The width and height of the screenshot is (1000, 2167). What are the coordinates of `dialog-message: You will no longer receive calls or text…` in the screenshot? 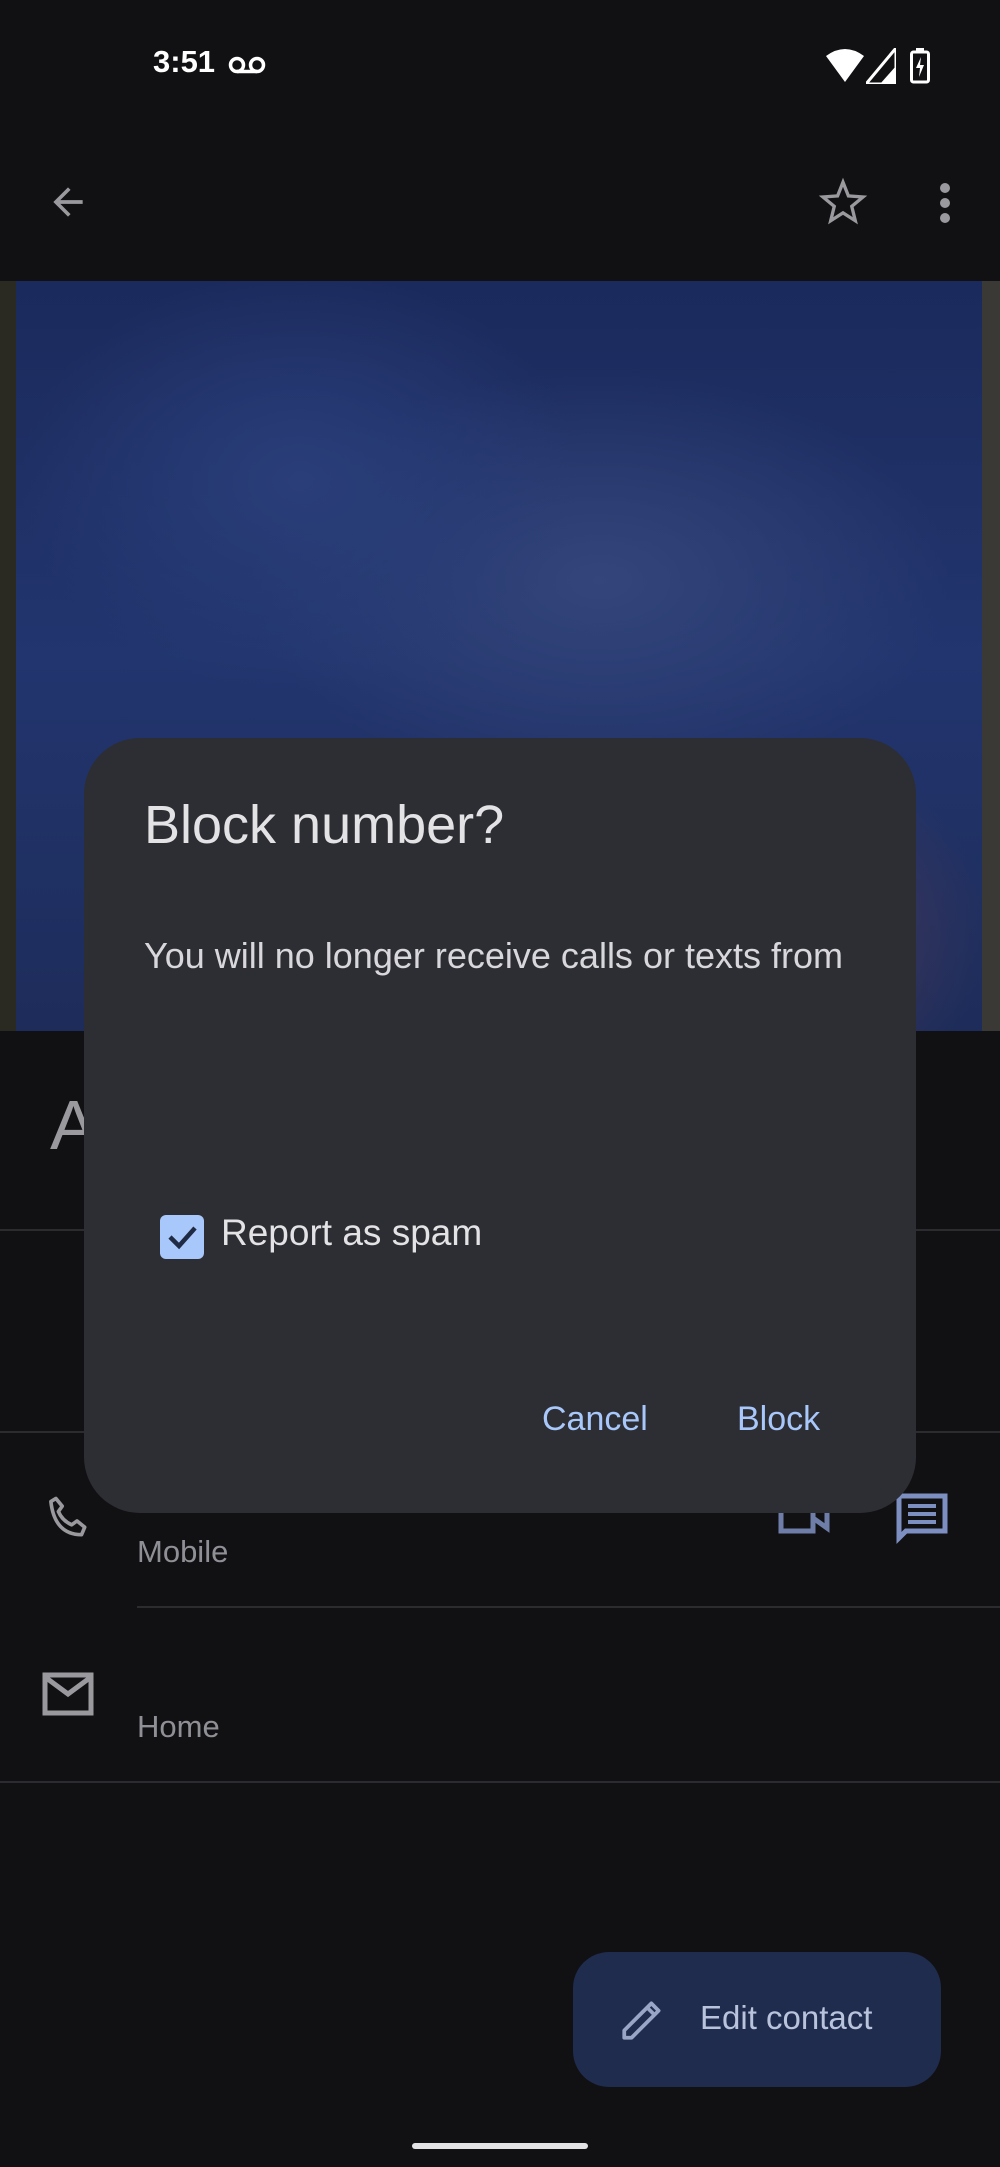 It's located at (493, 955).